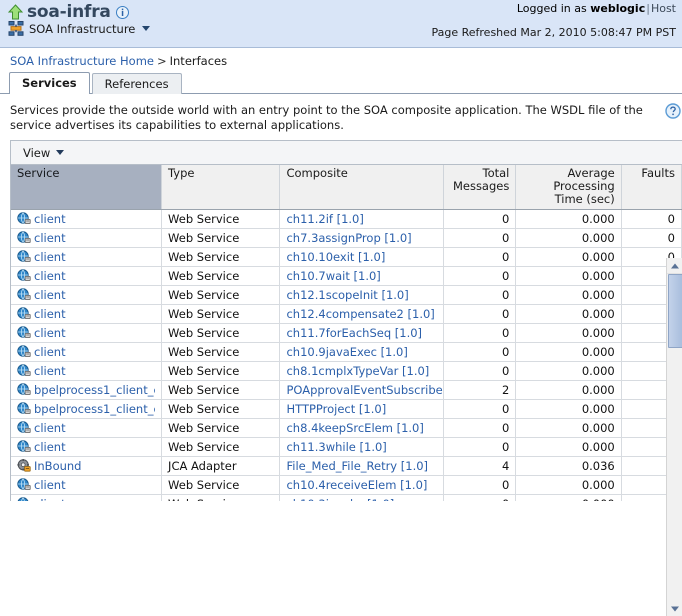 The width and height of the screenshot is (682, 616). Describe the element at coordinates (360, 314) in the screenshot. I see `composite-link: ch12.4compensate2 [1.0]` at that location.